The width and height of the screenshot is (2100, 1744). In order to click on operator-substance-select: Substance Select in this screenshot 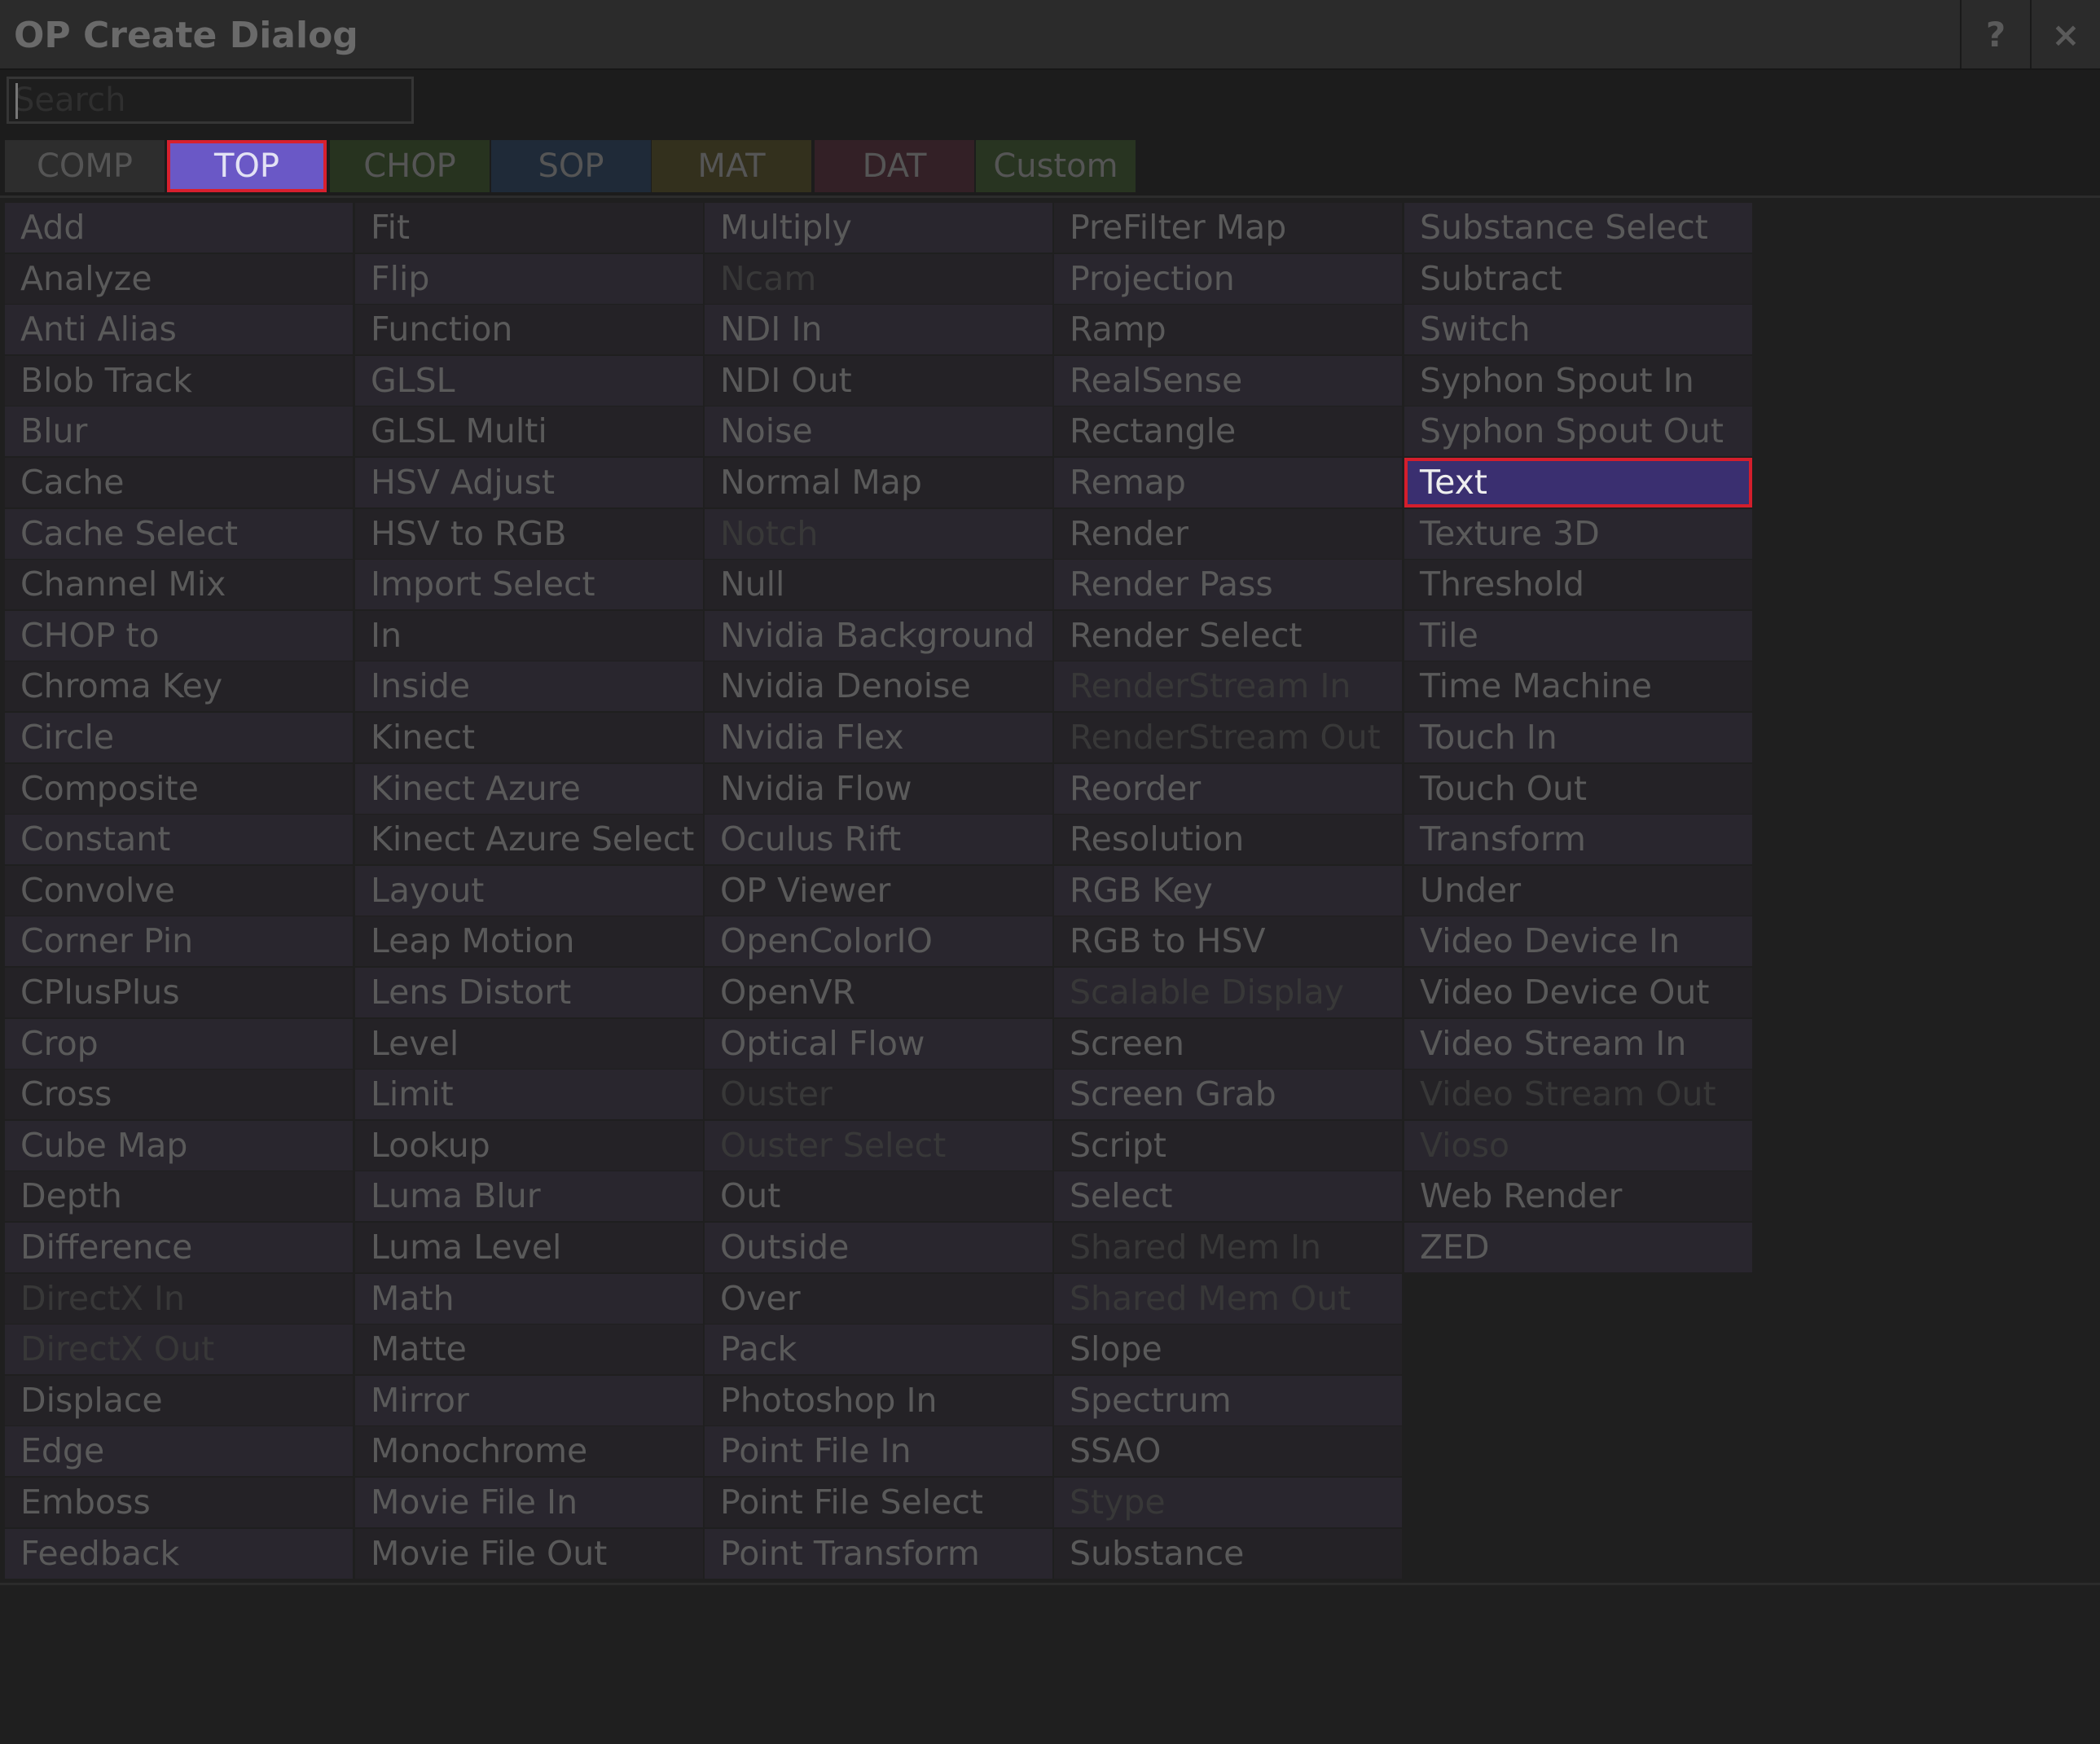, I will do `click(1578, 228)`.